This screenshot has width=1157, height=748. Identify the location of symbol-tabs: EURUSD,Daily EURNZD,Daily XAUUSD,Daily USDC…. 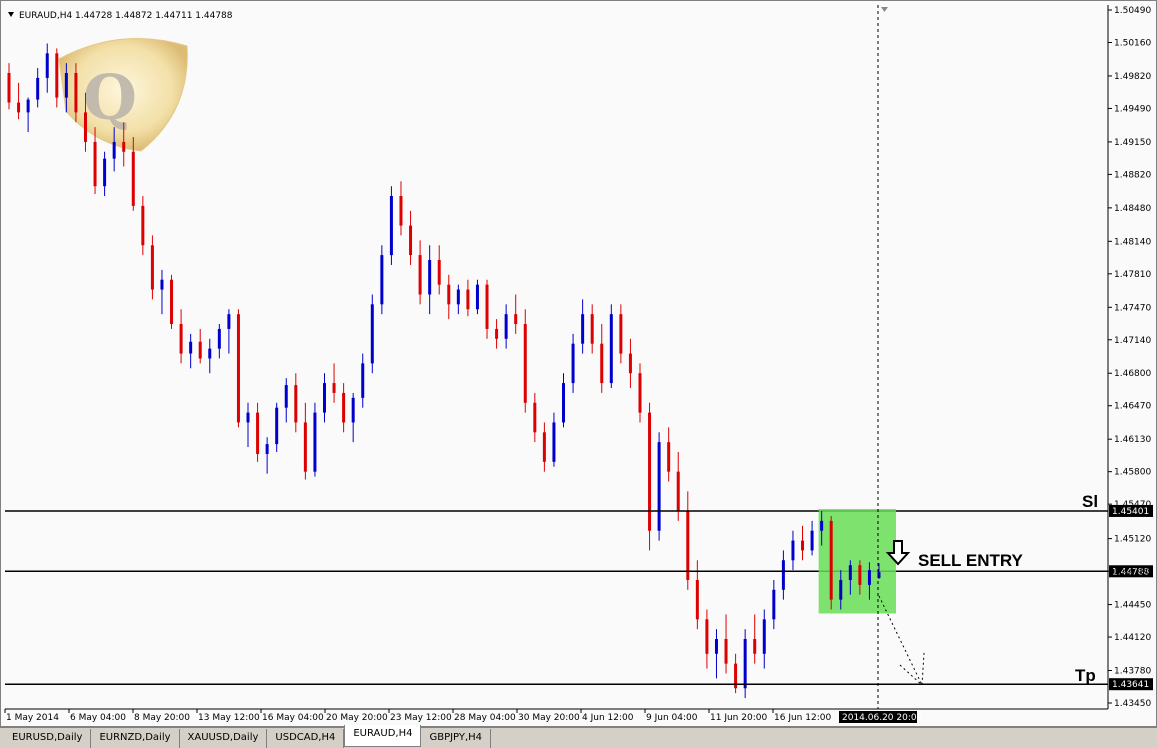
(578, 736).